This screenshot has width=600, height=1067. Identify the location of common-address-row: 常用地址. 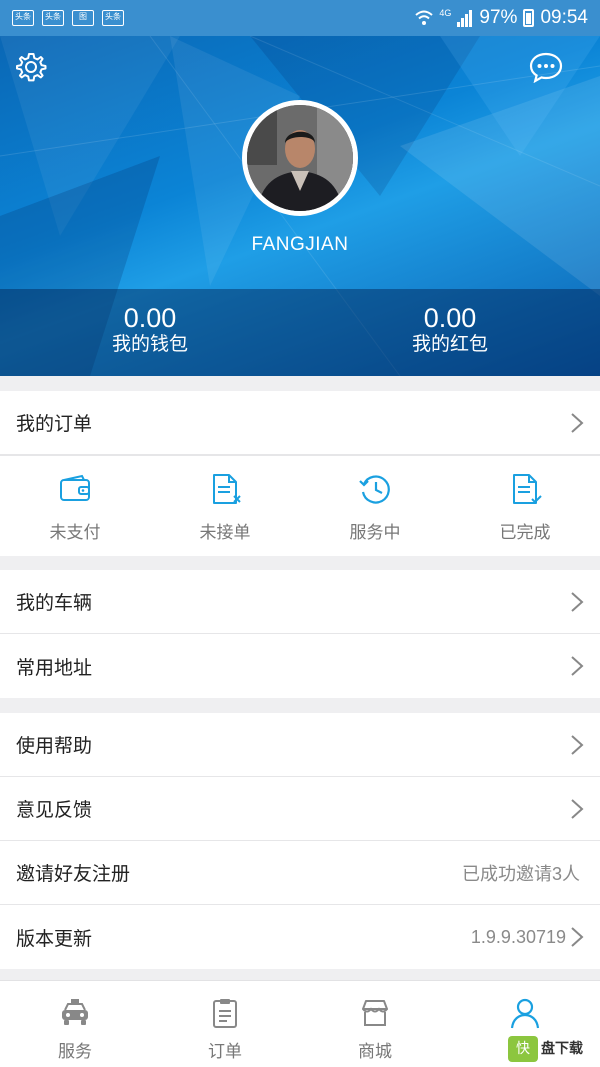
(300, 666).